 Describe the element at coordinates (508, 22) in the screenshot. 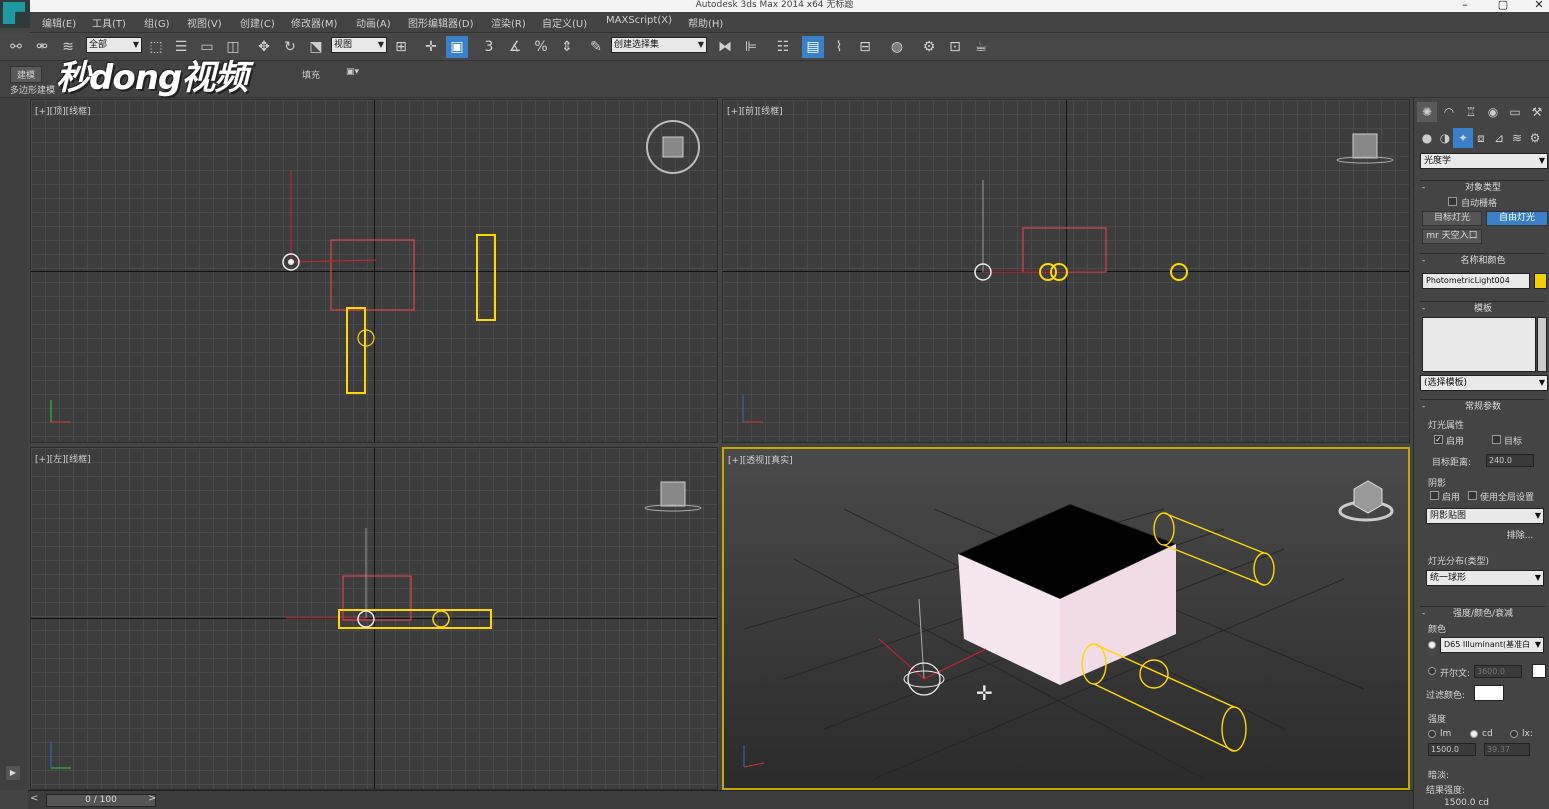

I see `menu-rendering: 渲染(R)` at that location.